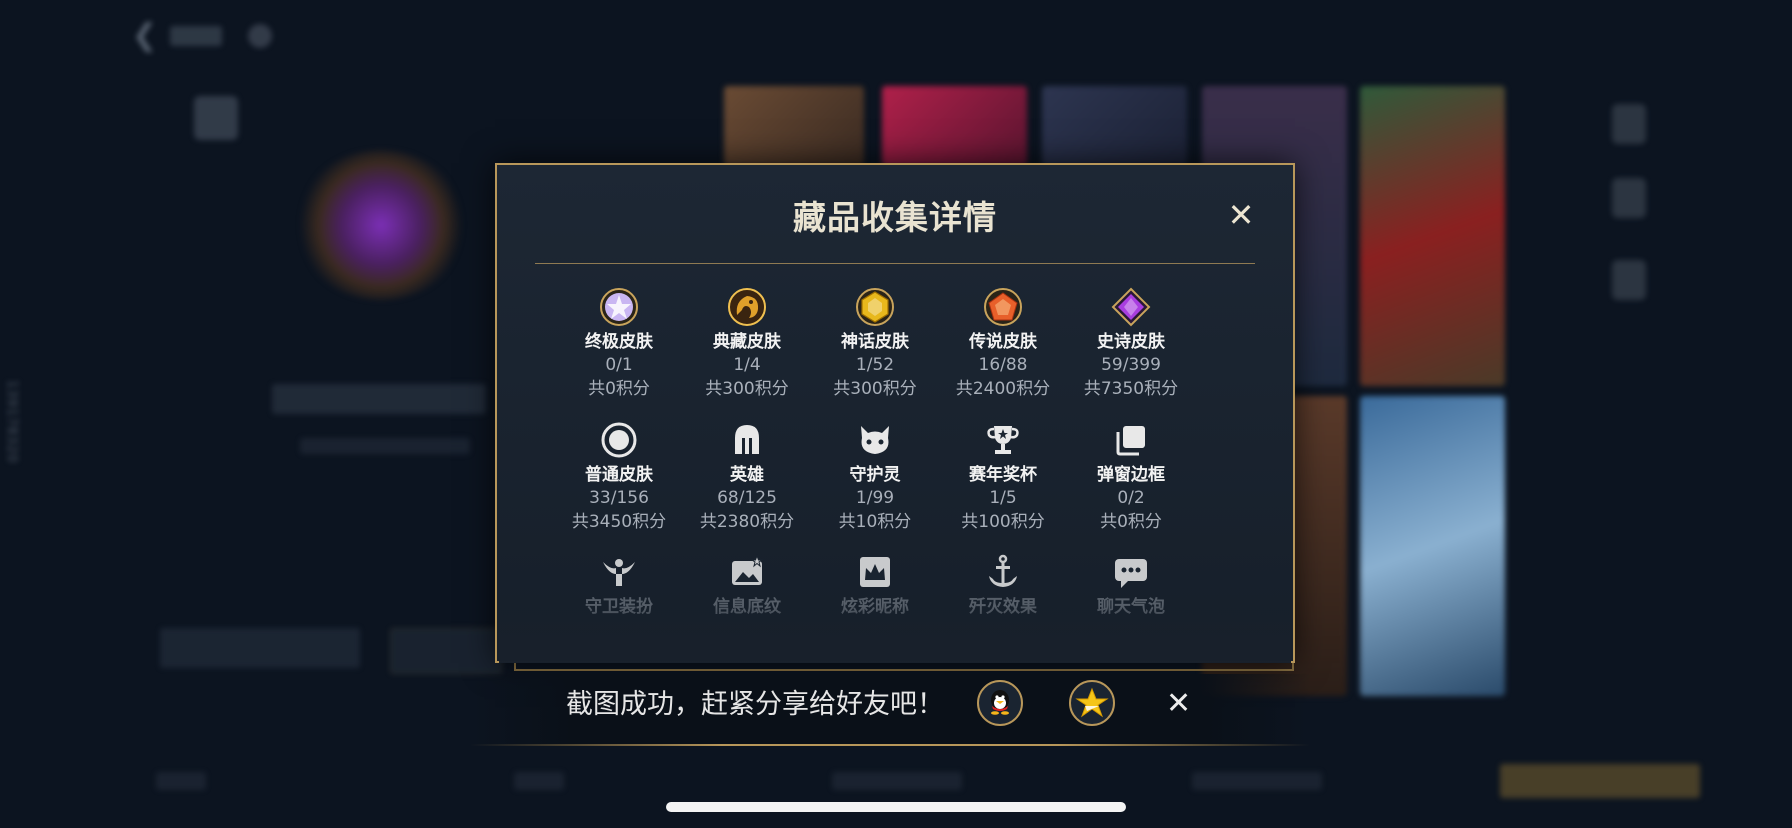 Image resolution: width=1792 pixels, height=828 pixels. I want to click on collection-item-name: 弹窗边框, so click(1131, 475).